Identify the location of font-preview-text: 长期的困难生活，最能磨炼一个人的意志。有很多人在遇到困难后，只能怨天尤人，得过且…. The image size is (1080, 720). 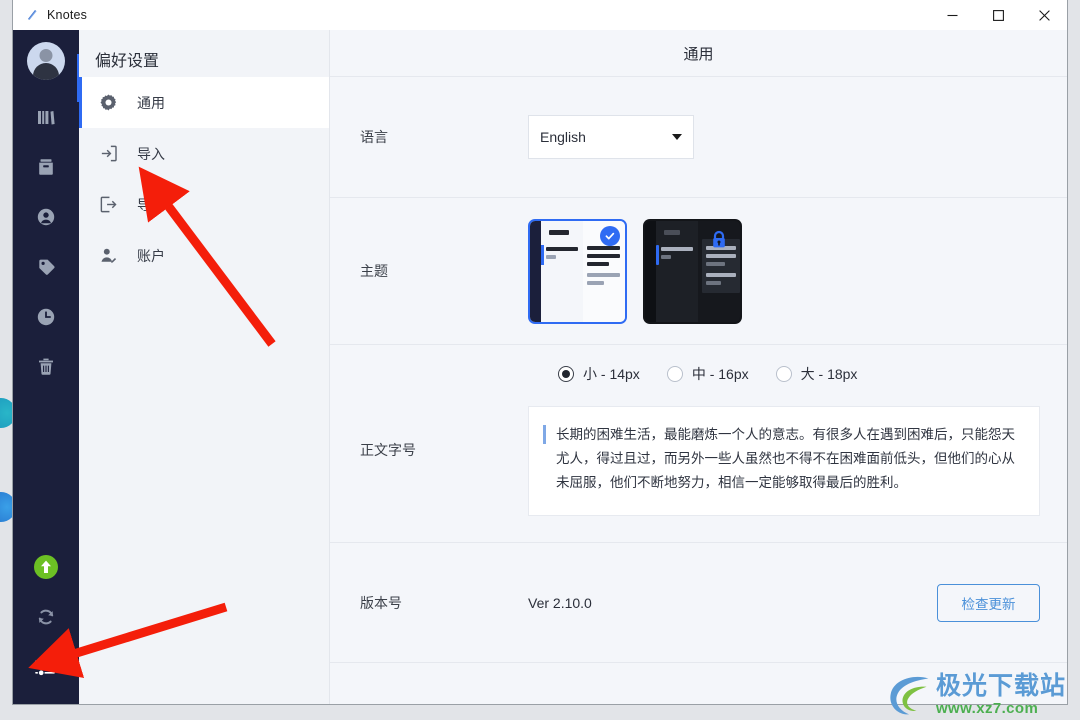
(785, 458).